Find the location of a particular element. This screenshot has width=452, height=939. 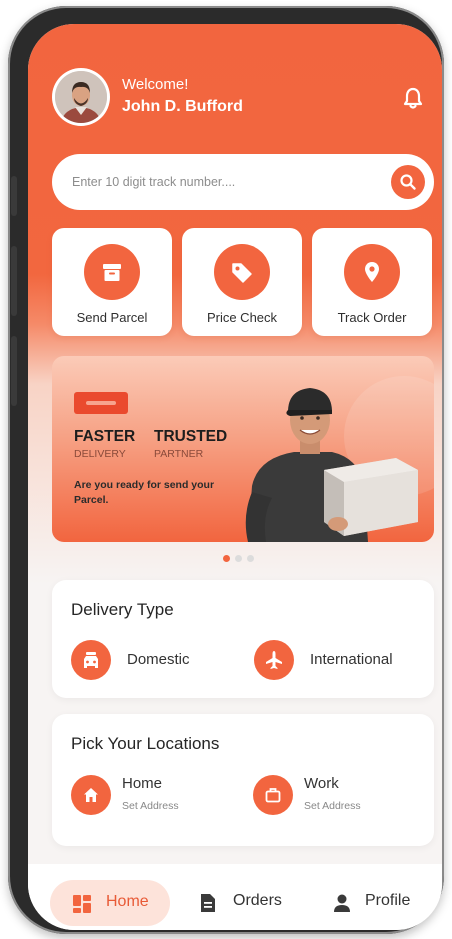

option-label: International is located at coordinates (351, 659).